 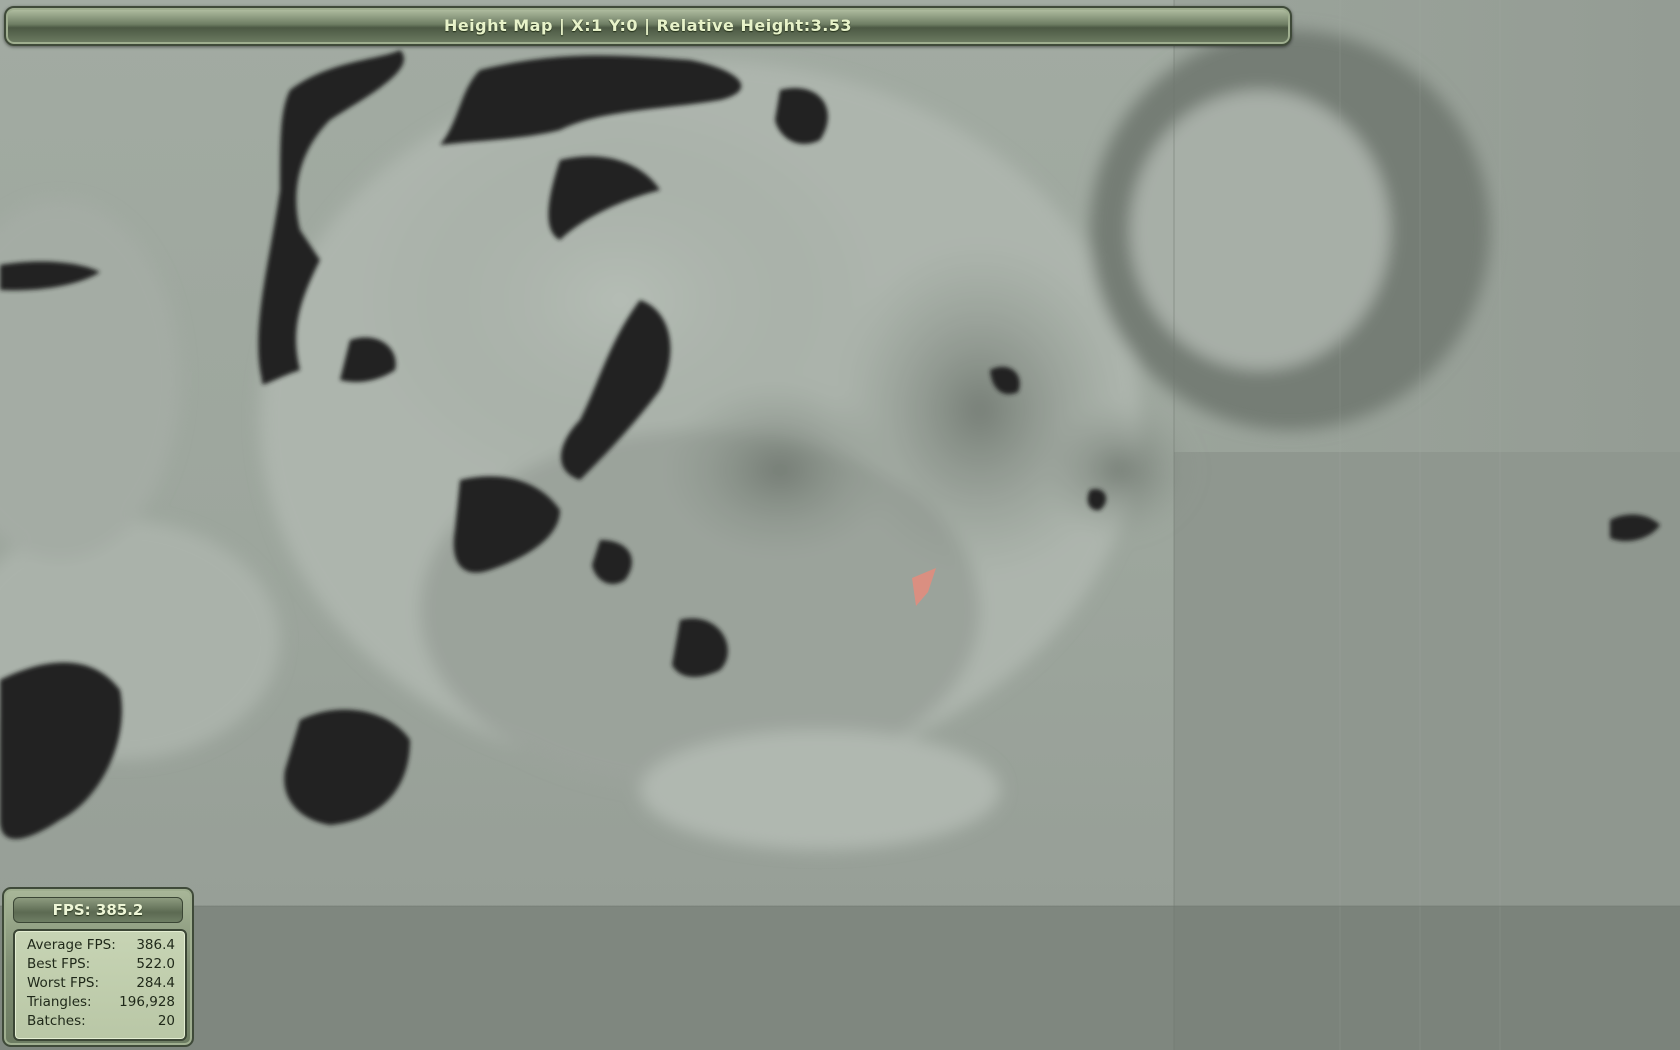 I want to click on stat-row-worst-fps: Worst FPS: 284.4, so click(x=101, y=983).